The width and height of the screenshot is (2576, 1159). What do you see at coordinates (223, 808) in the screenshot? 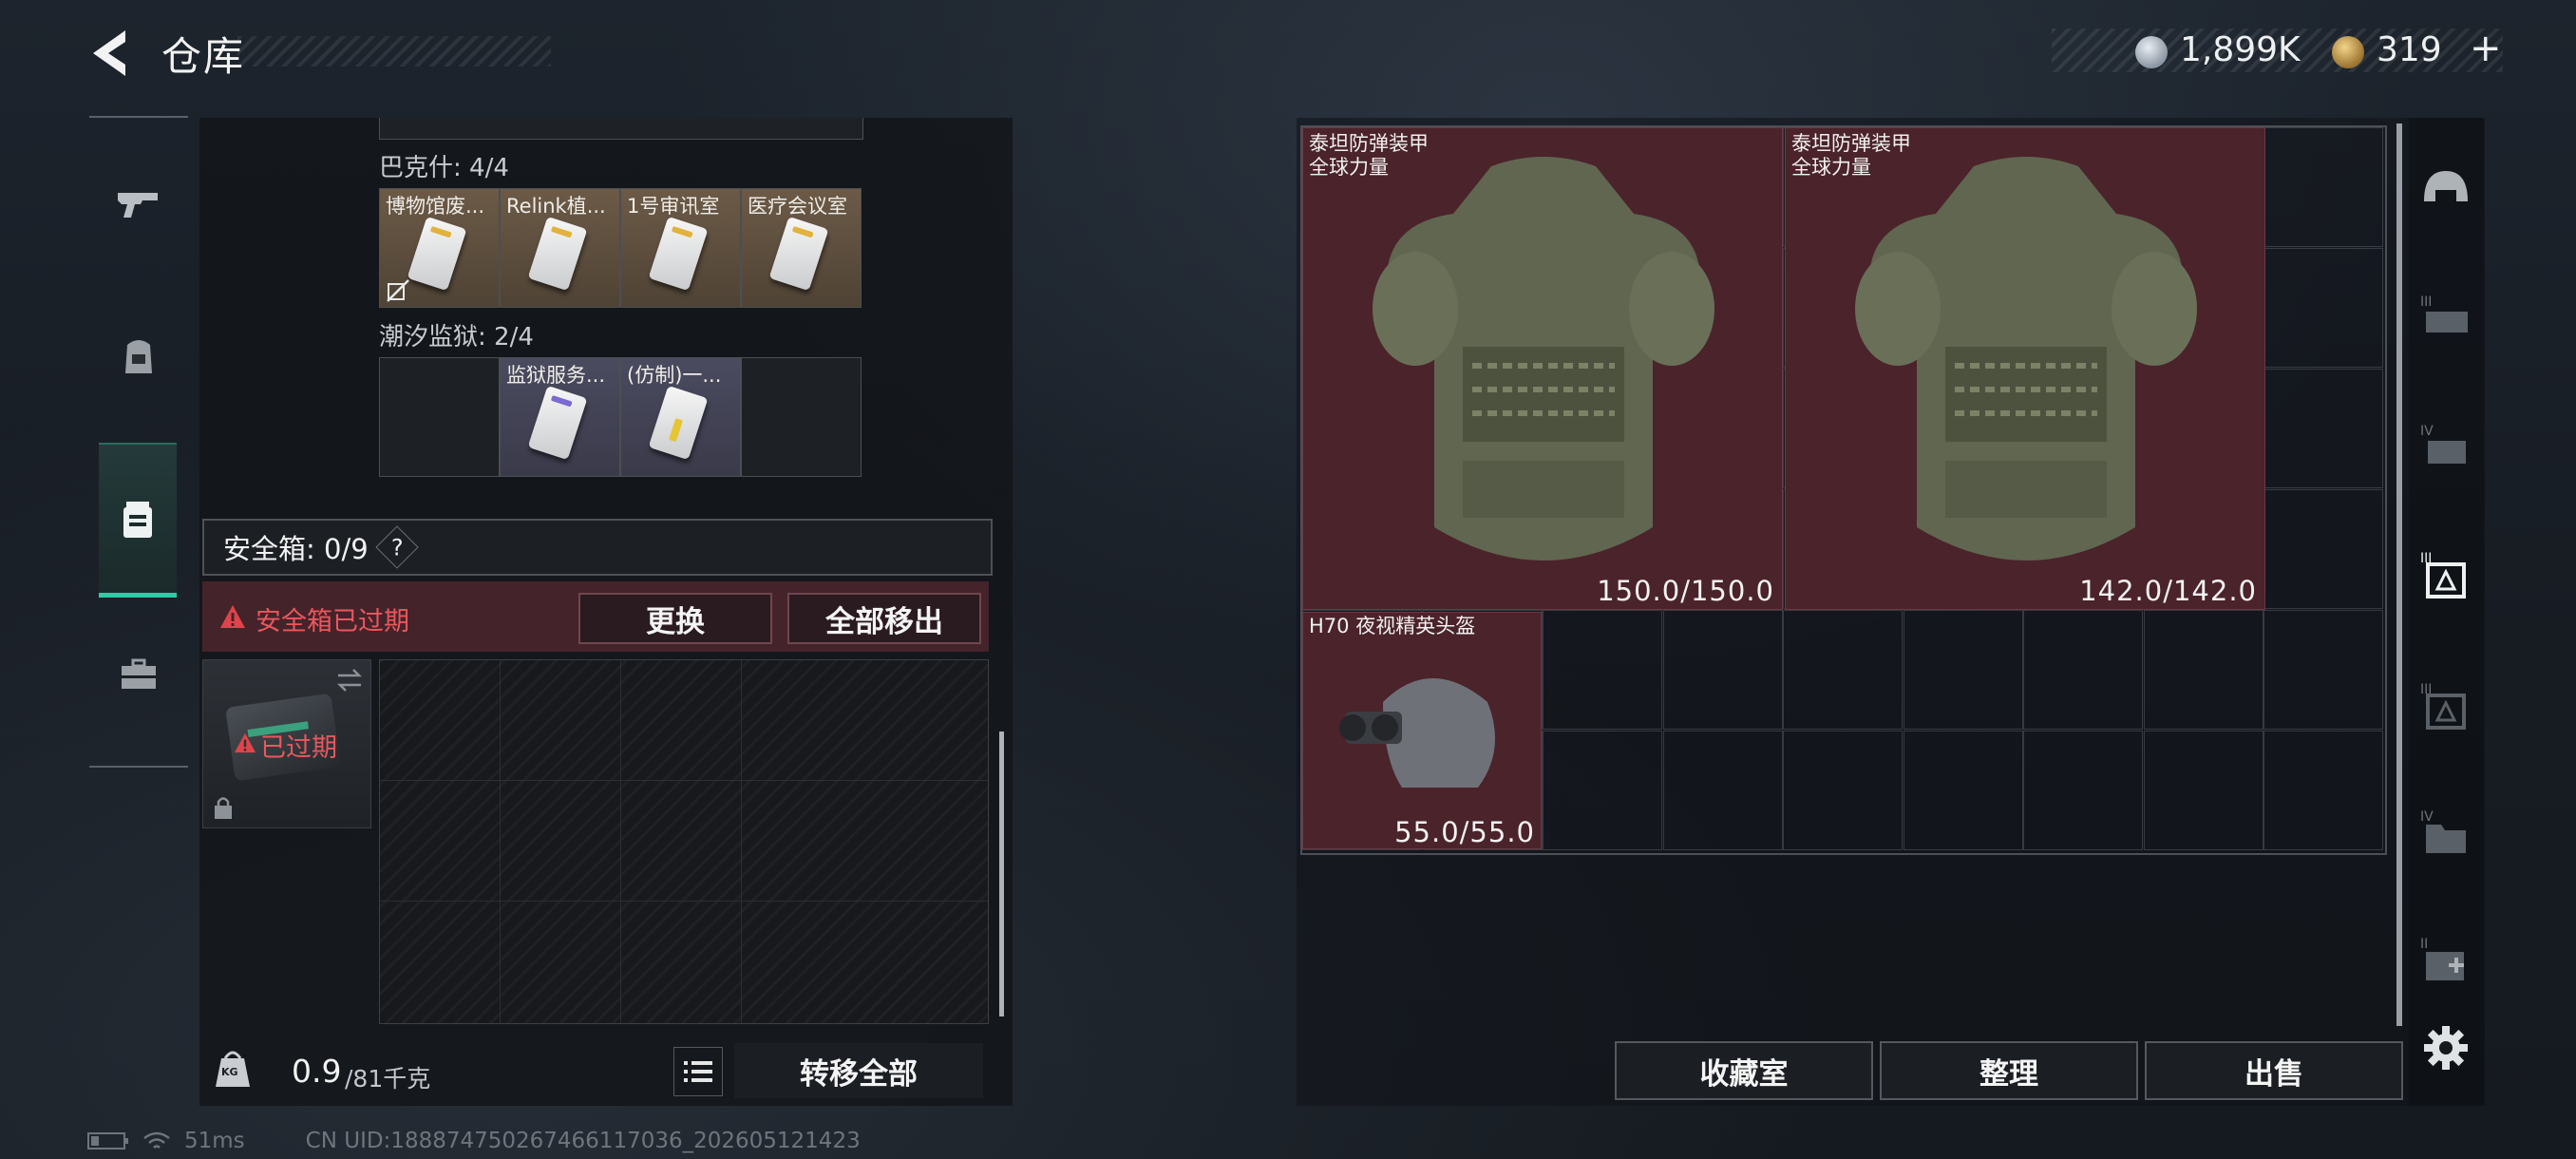
I see `lock-icon` at bounding box center [223, 808].